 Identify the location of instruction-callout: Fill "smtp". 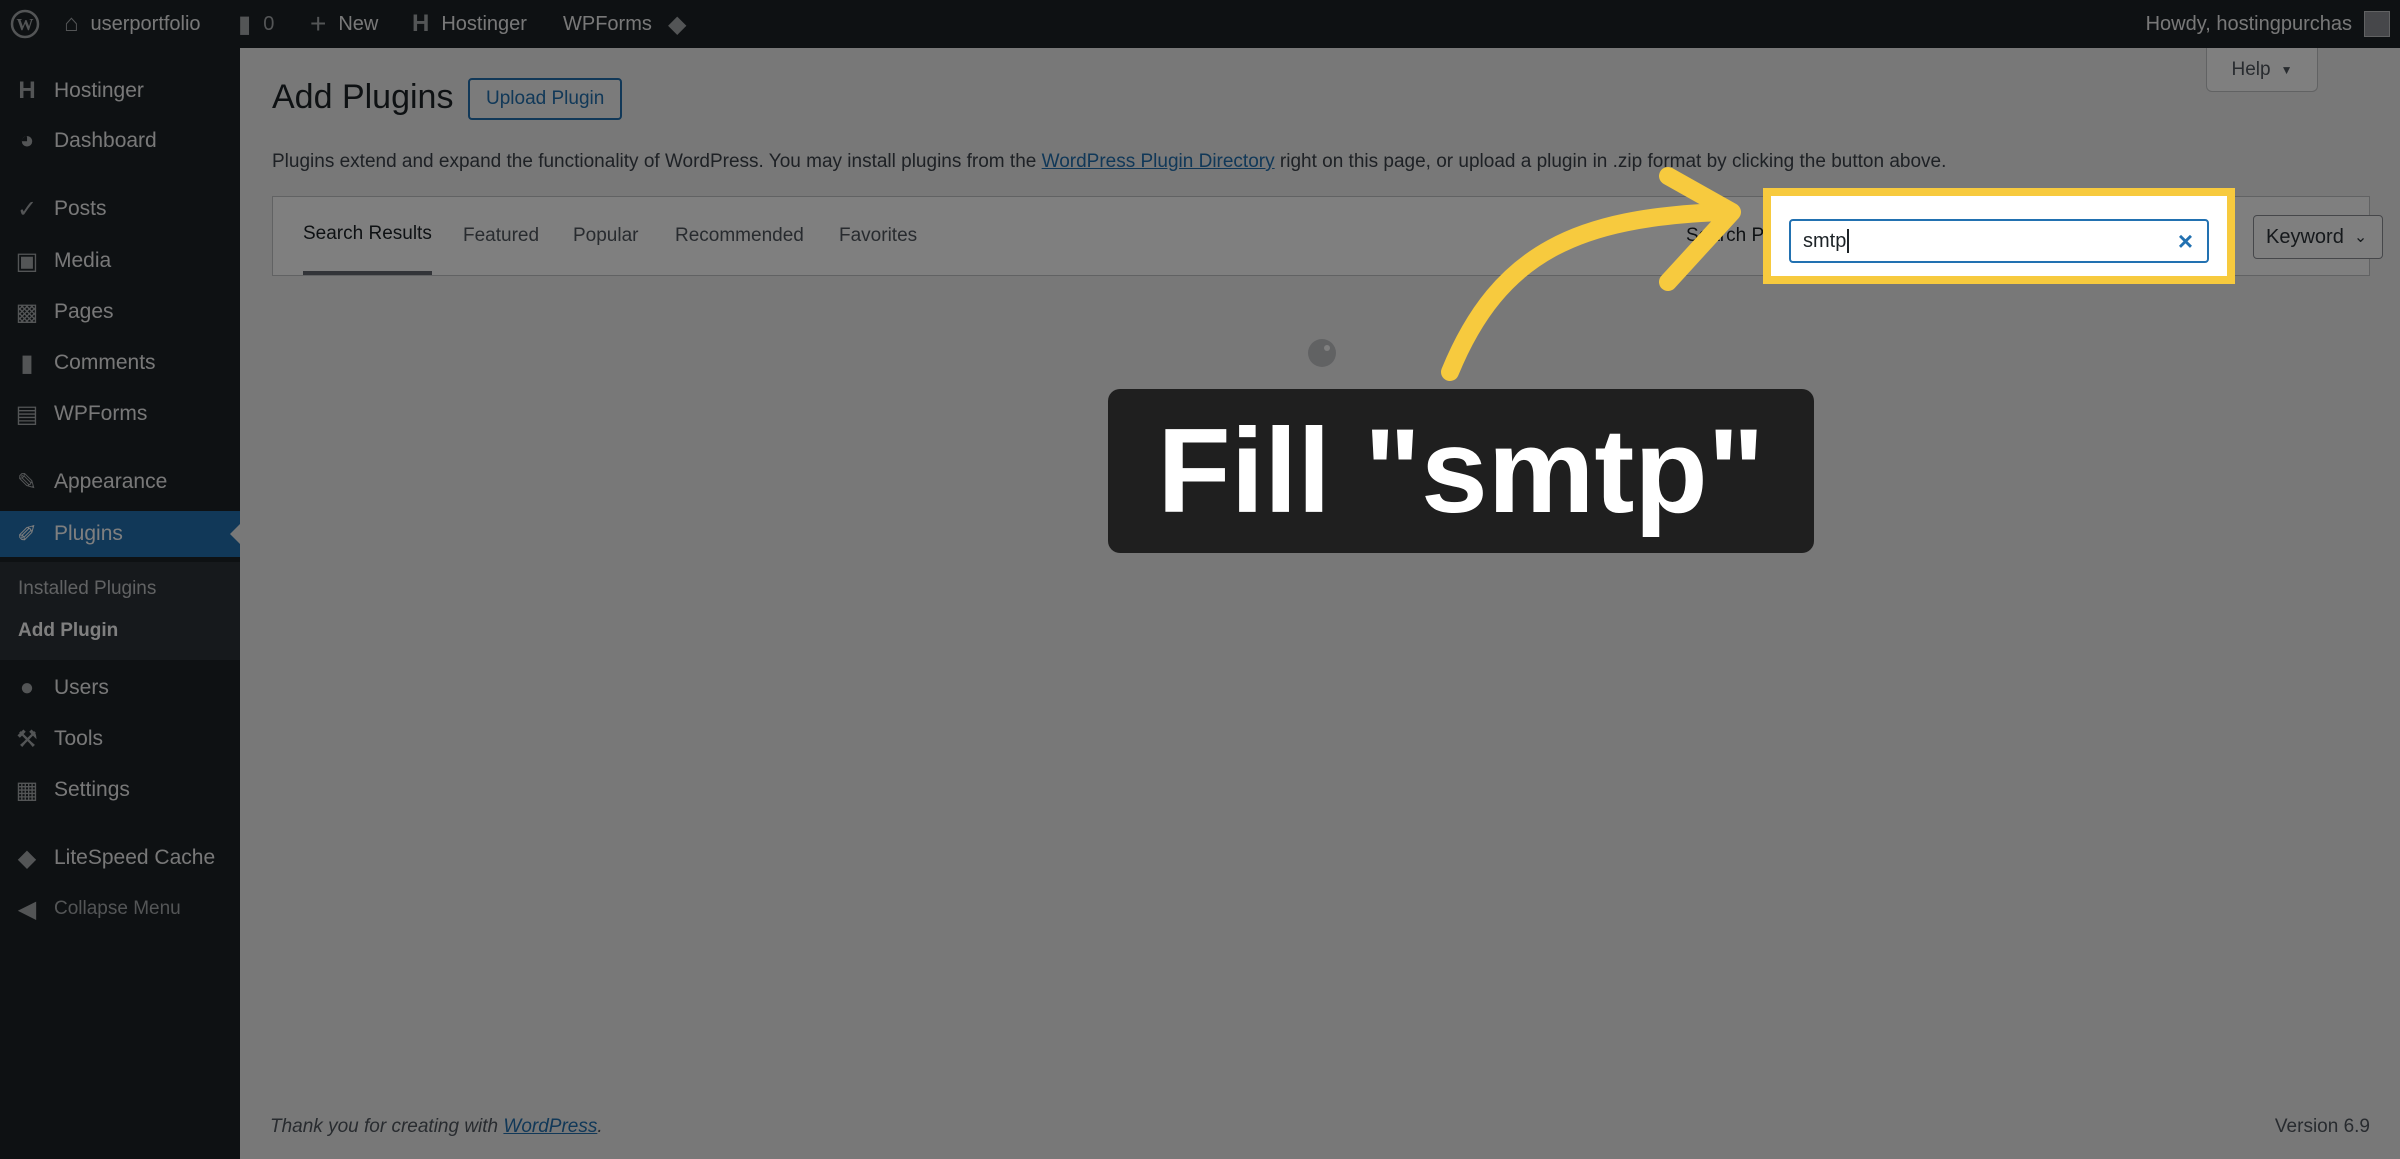
(1461, 471).